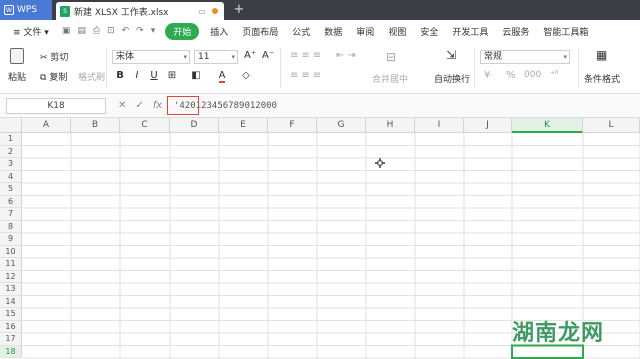  What do you see at coordinates (216, 57) in the screenshot?
I see `font-size-select: 11 ▾` at bounding box center [216, 57].